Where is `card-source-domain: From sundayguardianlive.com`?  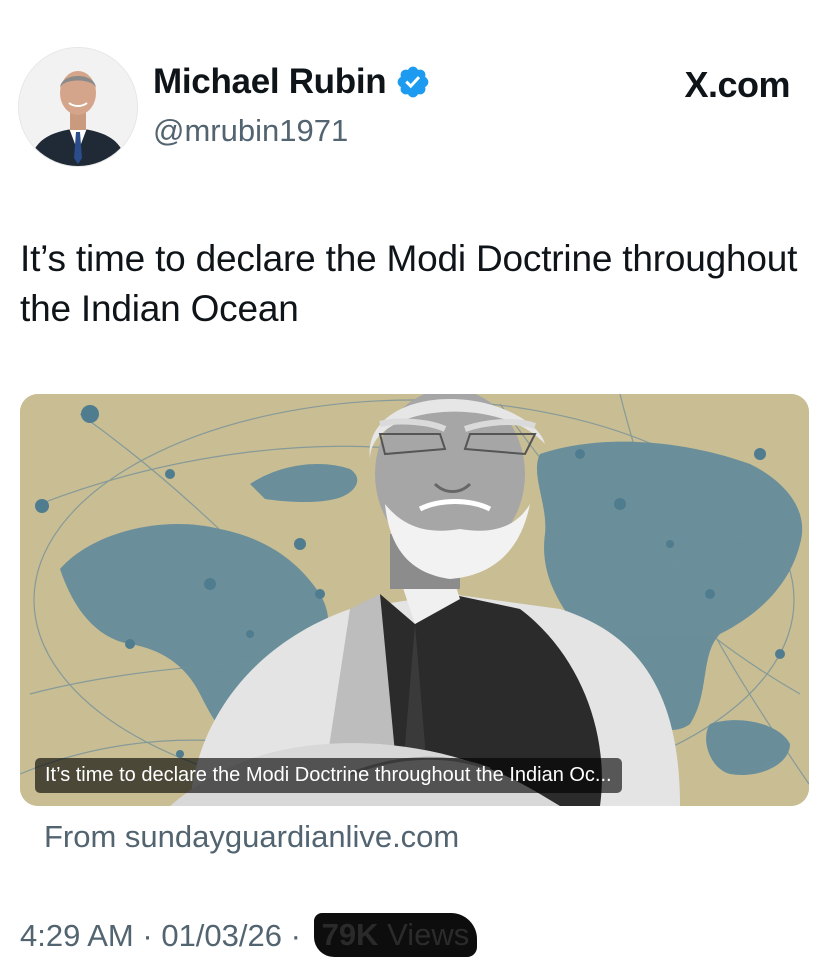
card-source-domain: From sundayguardianlive.com is located at coordinates (251, 837).